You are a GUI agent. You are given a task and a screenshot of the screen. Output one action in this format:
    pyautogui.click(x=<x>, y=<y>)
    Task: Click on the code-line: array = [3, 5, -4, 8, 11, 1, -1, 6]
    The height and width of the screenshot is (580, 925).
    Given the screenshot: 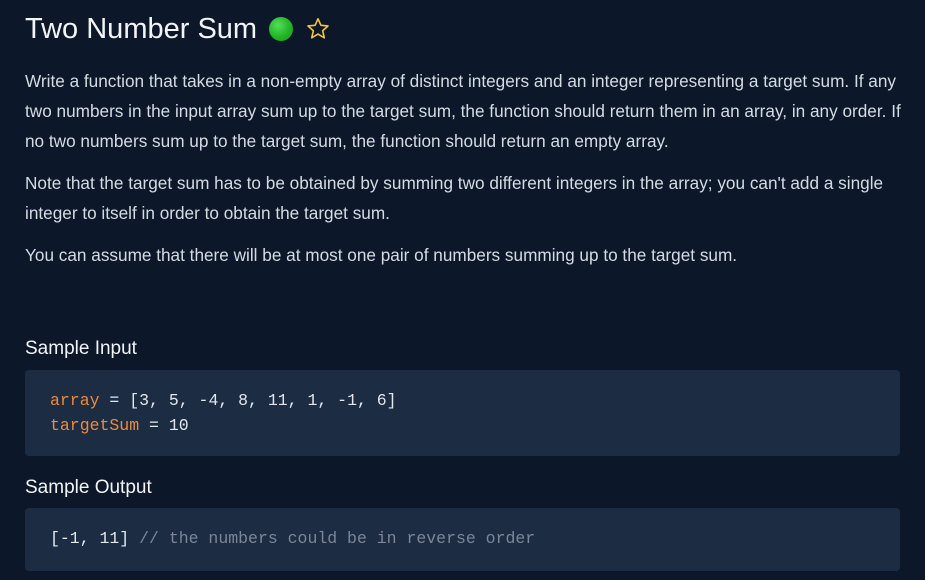 What is the action you would take?
    pyautogui.click(x=475, y=400)
    